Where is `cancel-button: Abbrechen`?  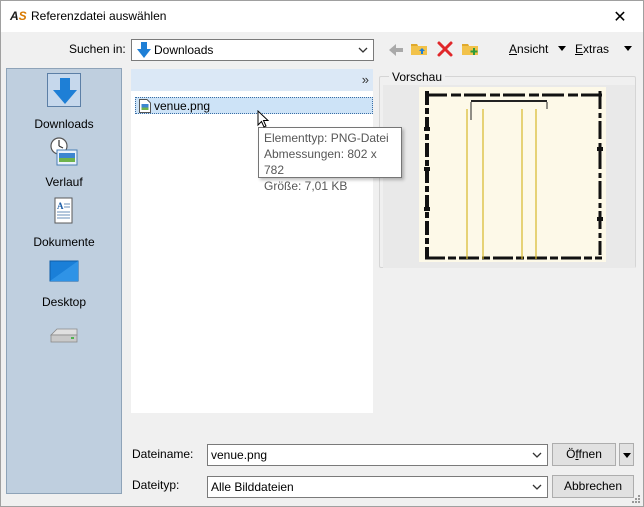 cancel-button: Abbrechen is located at coordinates (593, 486).